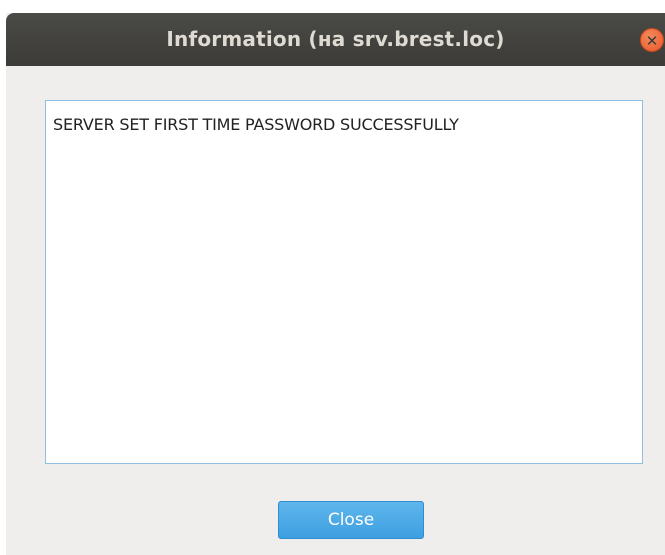  I want to click on close-button: Close, so click(351, 520).